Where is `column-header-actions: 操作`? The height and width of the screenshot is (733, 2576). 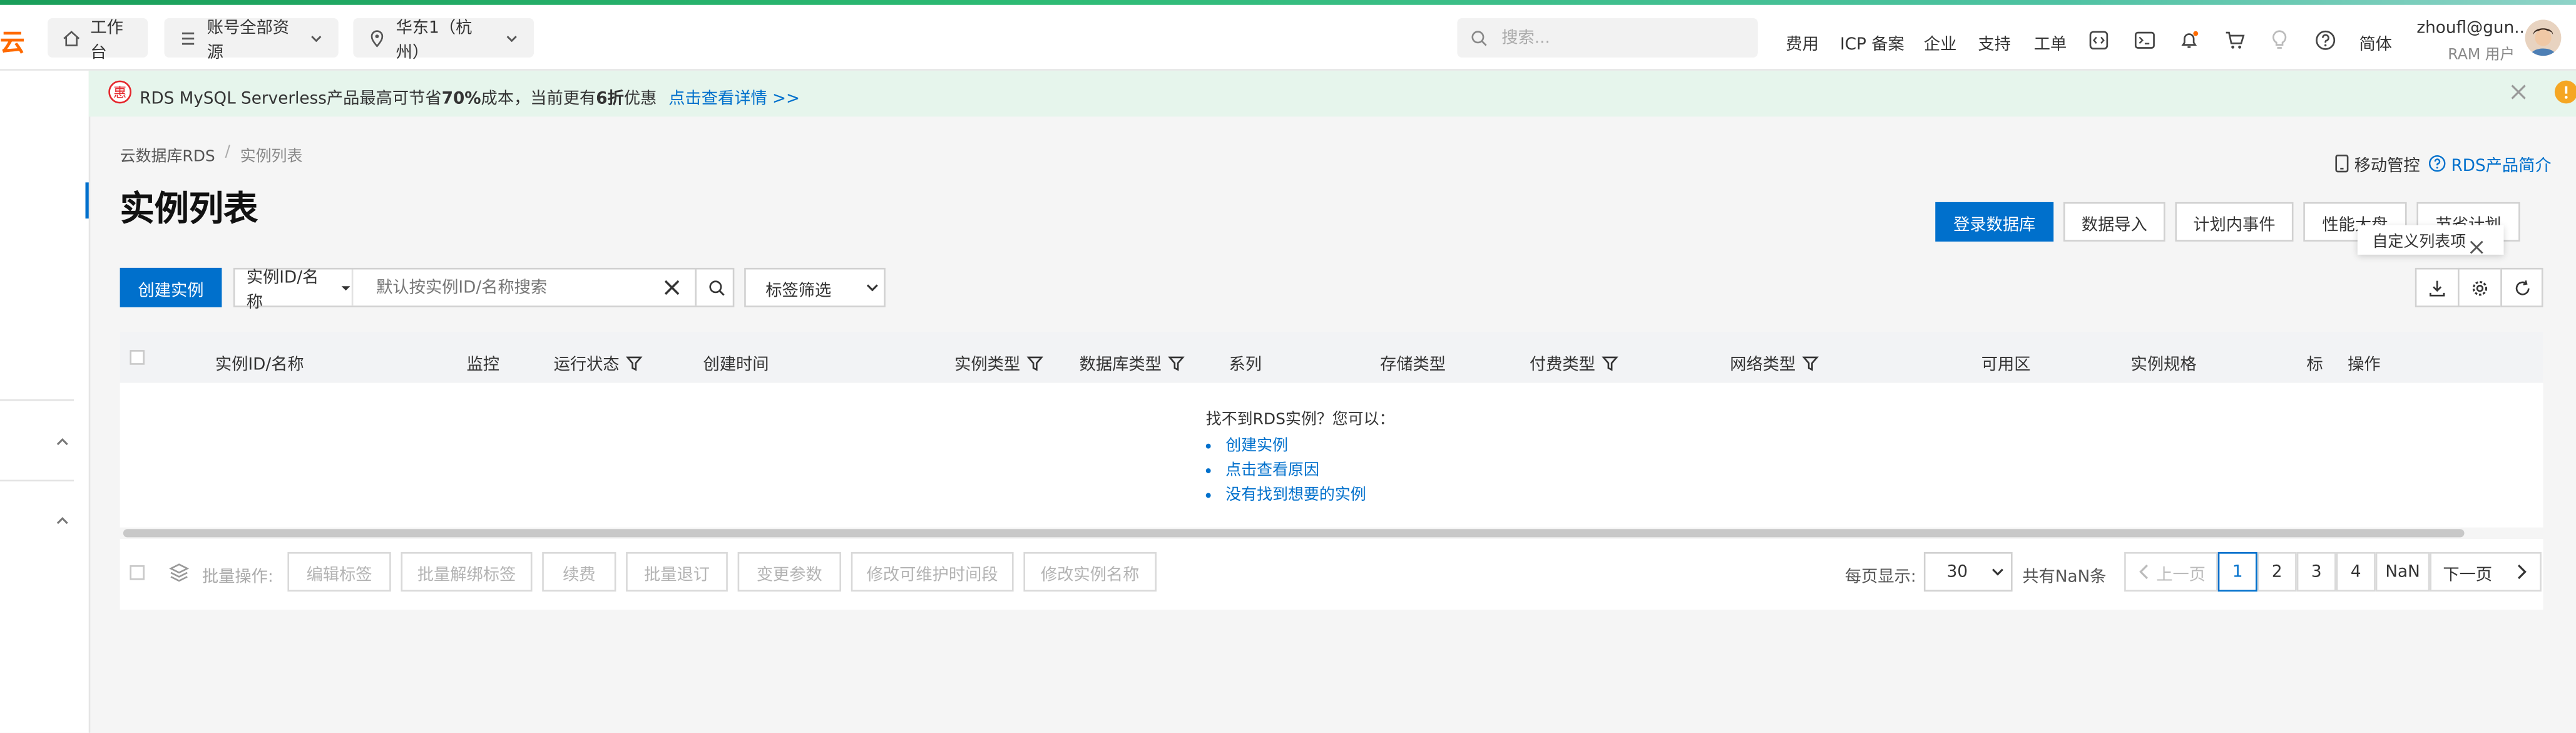
column-header-actions: 操作 is located at coordinates (2364, 362).